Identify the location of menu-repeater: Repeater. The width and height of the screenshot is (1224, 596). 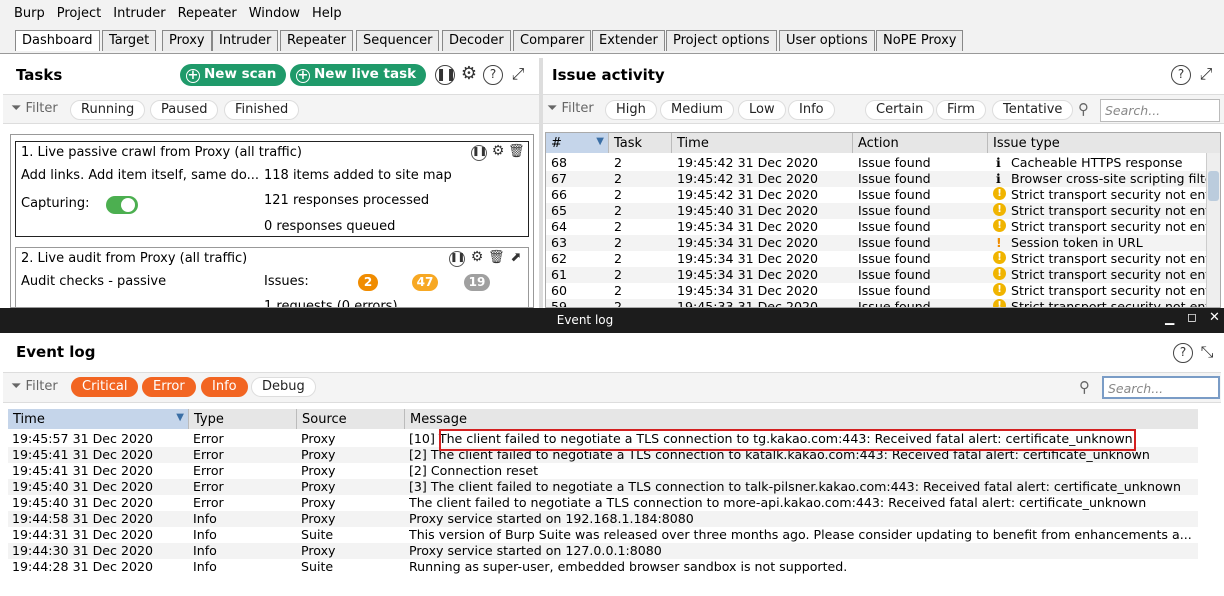
(207, 13).